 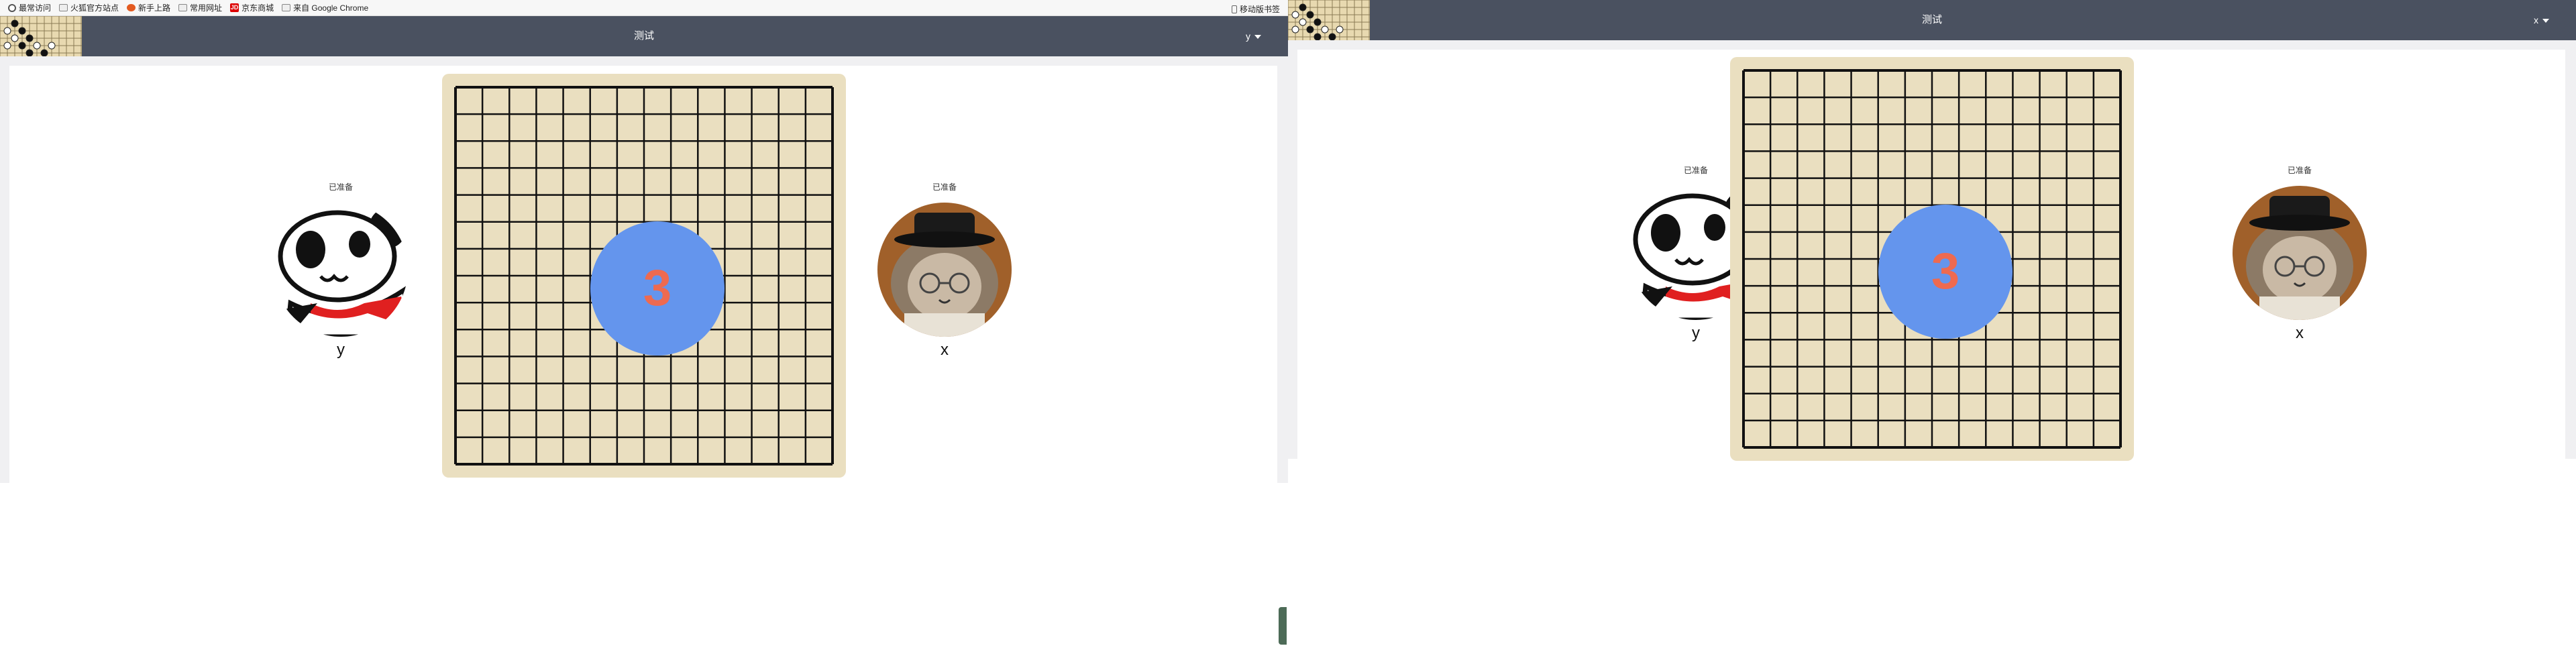 What do you see at coordinates (12, 8) in the screenshot?
I see `gear-icon` at bounding box center [12, 8].